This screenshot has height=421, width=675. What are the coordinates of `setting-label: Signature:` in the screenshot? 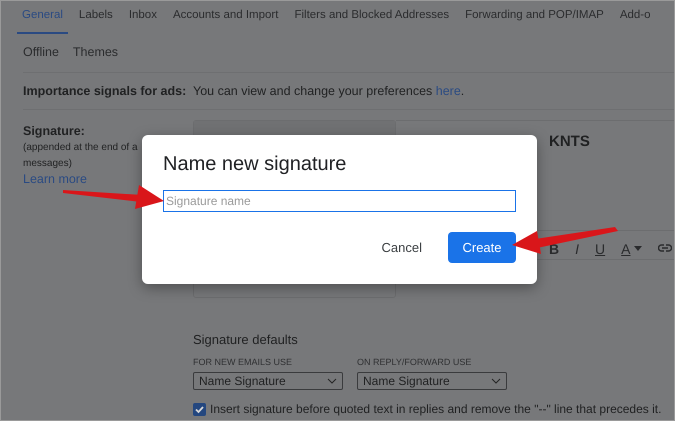 It's located at (54, 131).